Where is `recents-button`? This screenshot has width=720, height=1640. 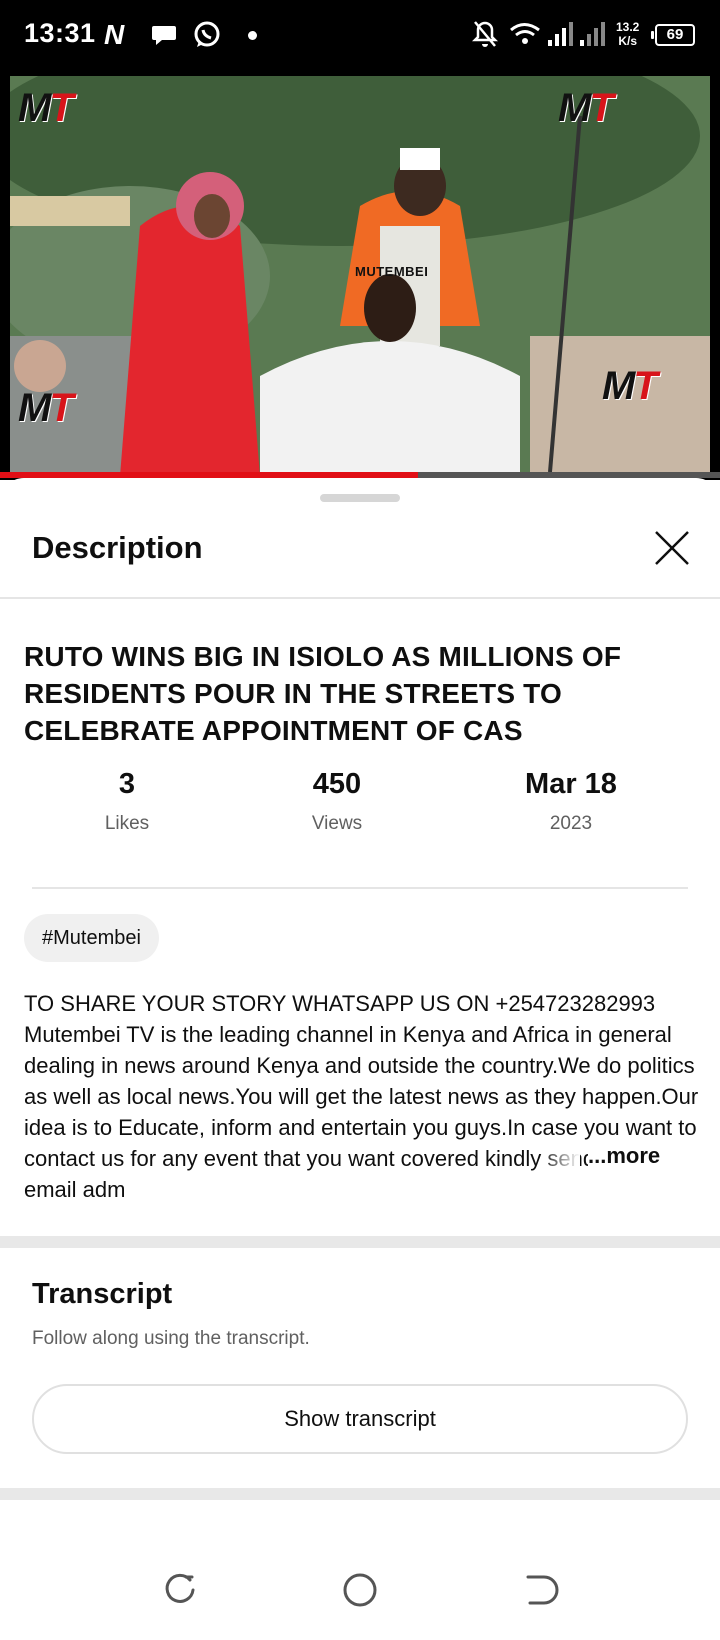 recents-button is located at coordinates (180, 1590).